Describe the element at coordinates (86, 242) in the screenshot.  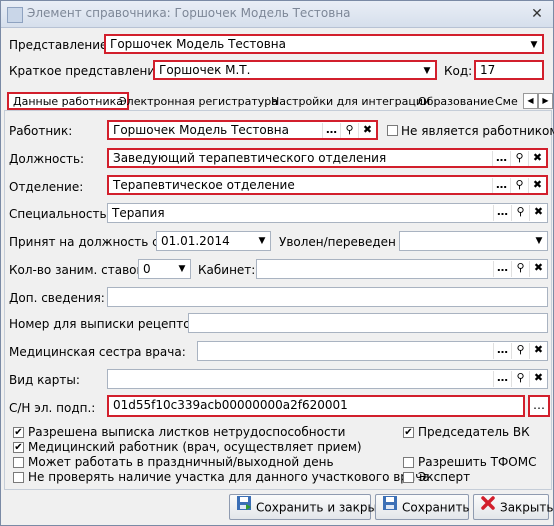
I see `hired-label: Принят на должность с:` at that location.